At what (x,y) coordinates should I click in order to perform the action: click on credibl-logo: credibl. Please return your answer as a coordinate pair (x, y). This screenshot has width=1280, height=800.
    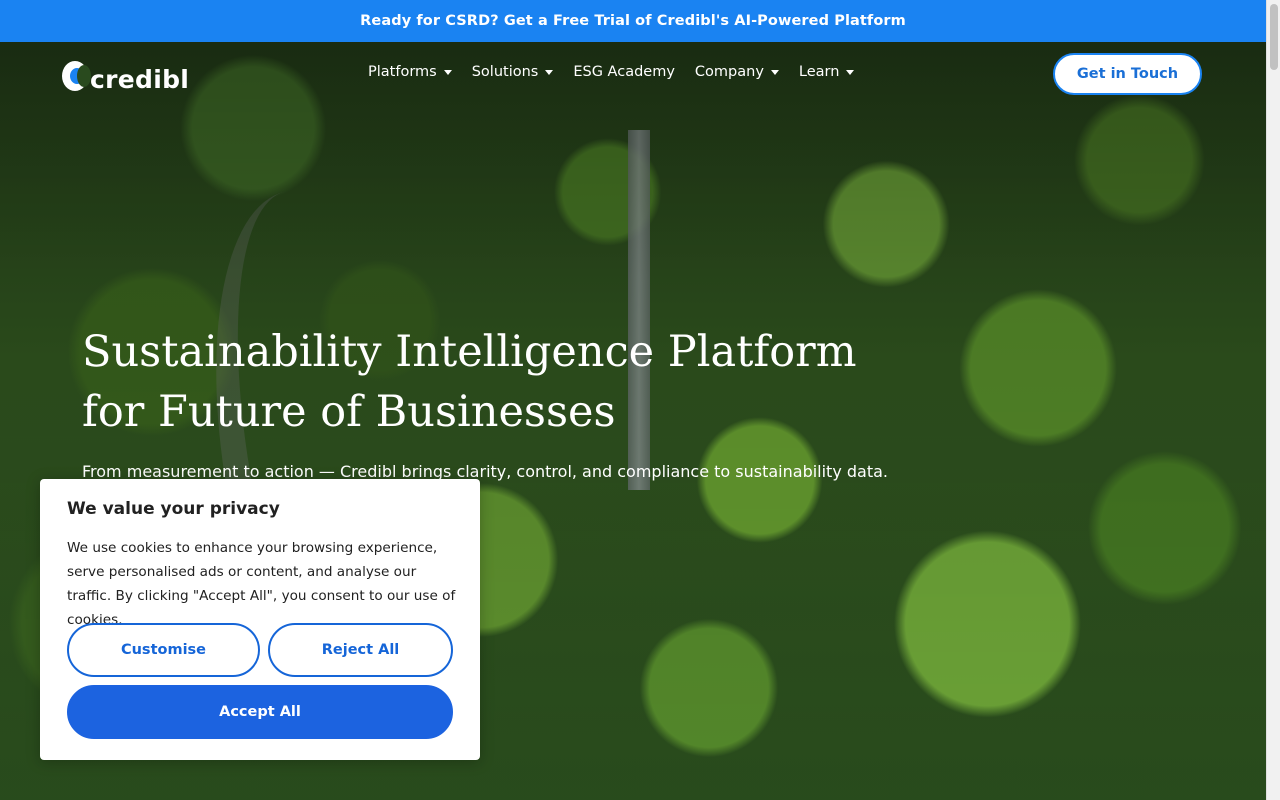
    Looking at the image, I should click on (125, 76).